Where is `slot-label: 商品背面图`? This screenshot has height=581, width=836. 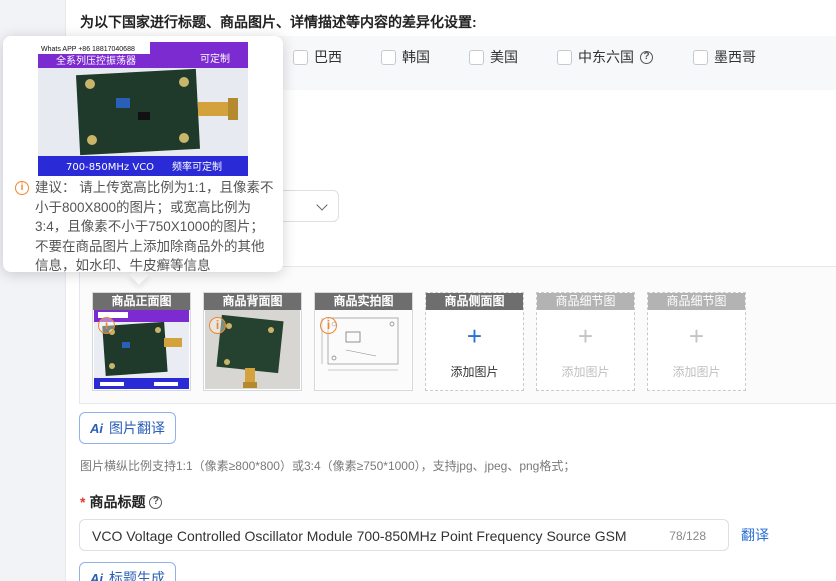 slot-label: 商品背面图 is located at coordinates (252, 301).